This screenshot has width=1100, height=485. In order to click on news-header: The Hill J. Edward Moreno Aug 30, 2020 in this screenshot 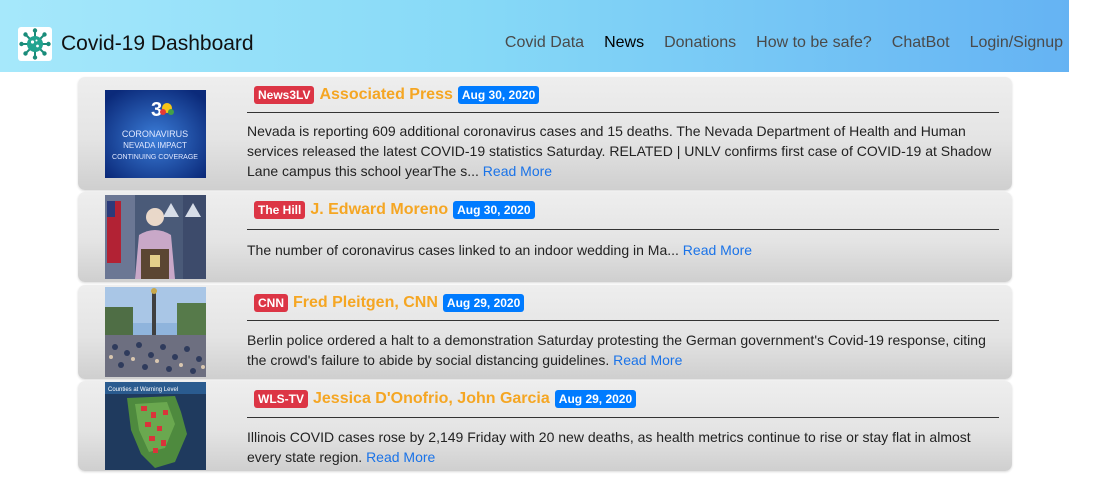, I will do `click(394, 210)`.